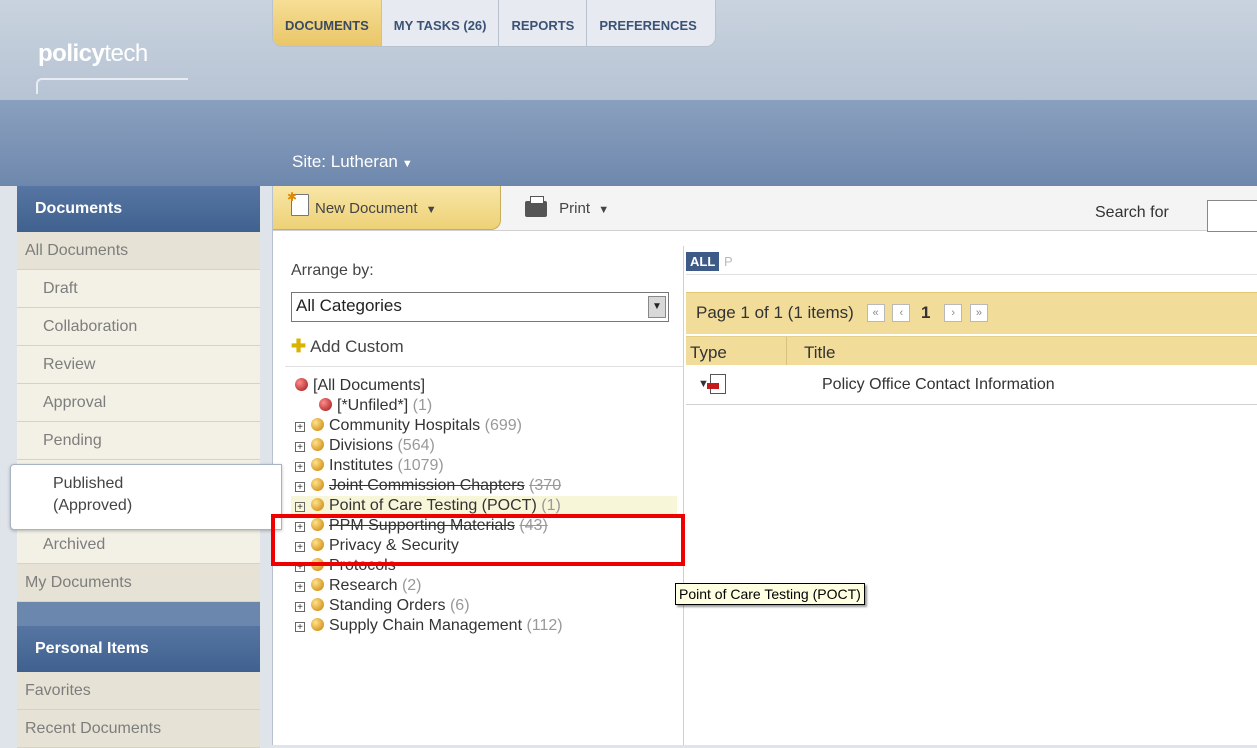 The image size is (1257, 748). Describe the element at coordinates (938, 385) in the screenshot. I see `document-title-link: Policy Office Contact Information` at that location.